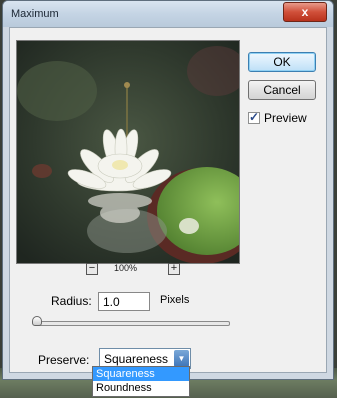  I want to click on ok-button: OK, so click(282, 62).